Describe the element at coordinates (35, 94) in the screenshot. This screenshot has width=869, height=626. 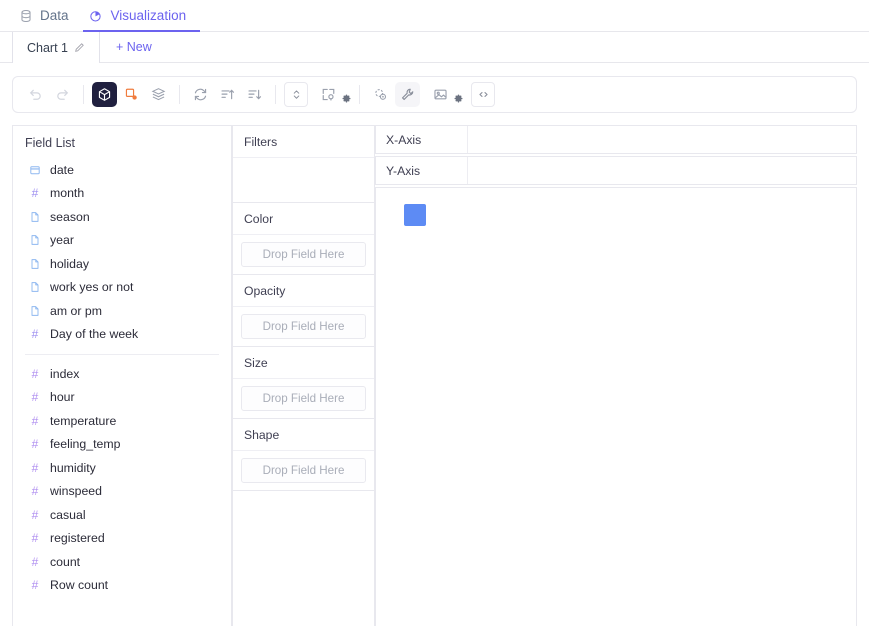
I see `undo-button` at that location.